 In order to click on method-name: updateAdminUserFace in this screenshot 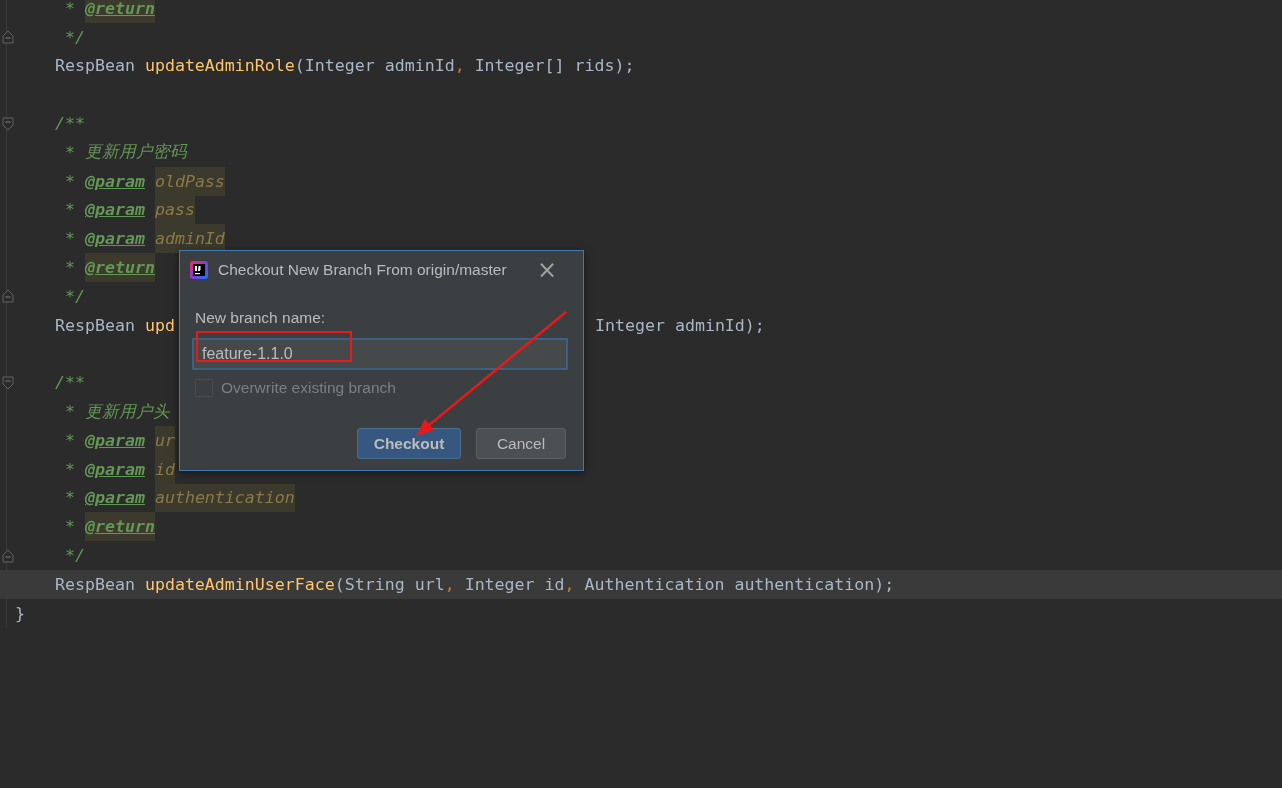, I will do `click(239, 584)`.